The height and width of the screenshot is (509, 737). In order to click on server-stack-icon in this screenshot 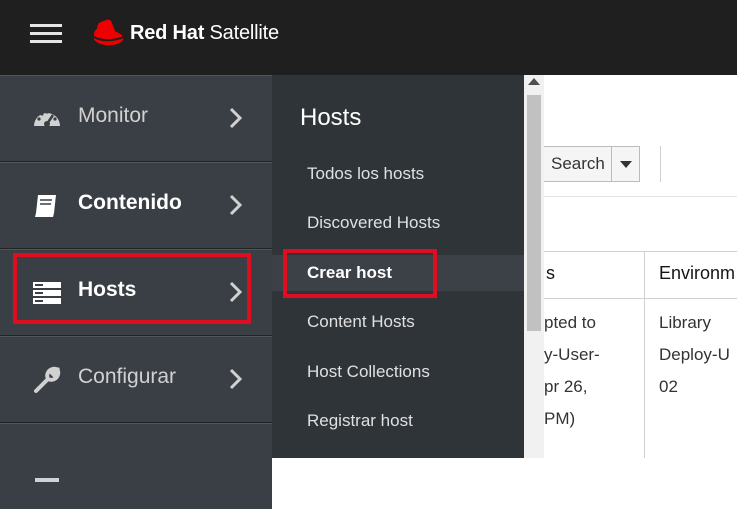, I will do `click(47, 293)`.